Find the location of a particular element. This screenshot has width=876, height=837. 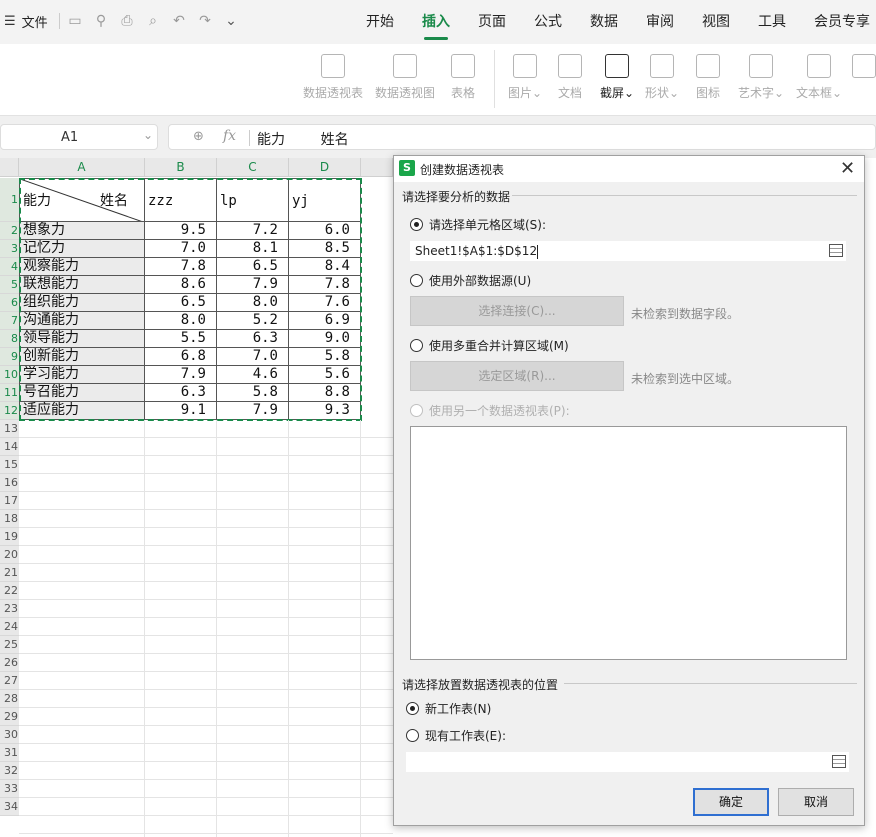

row-label-cell: 组织能力 is located at coordinates (82, 303).